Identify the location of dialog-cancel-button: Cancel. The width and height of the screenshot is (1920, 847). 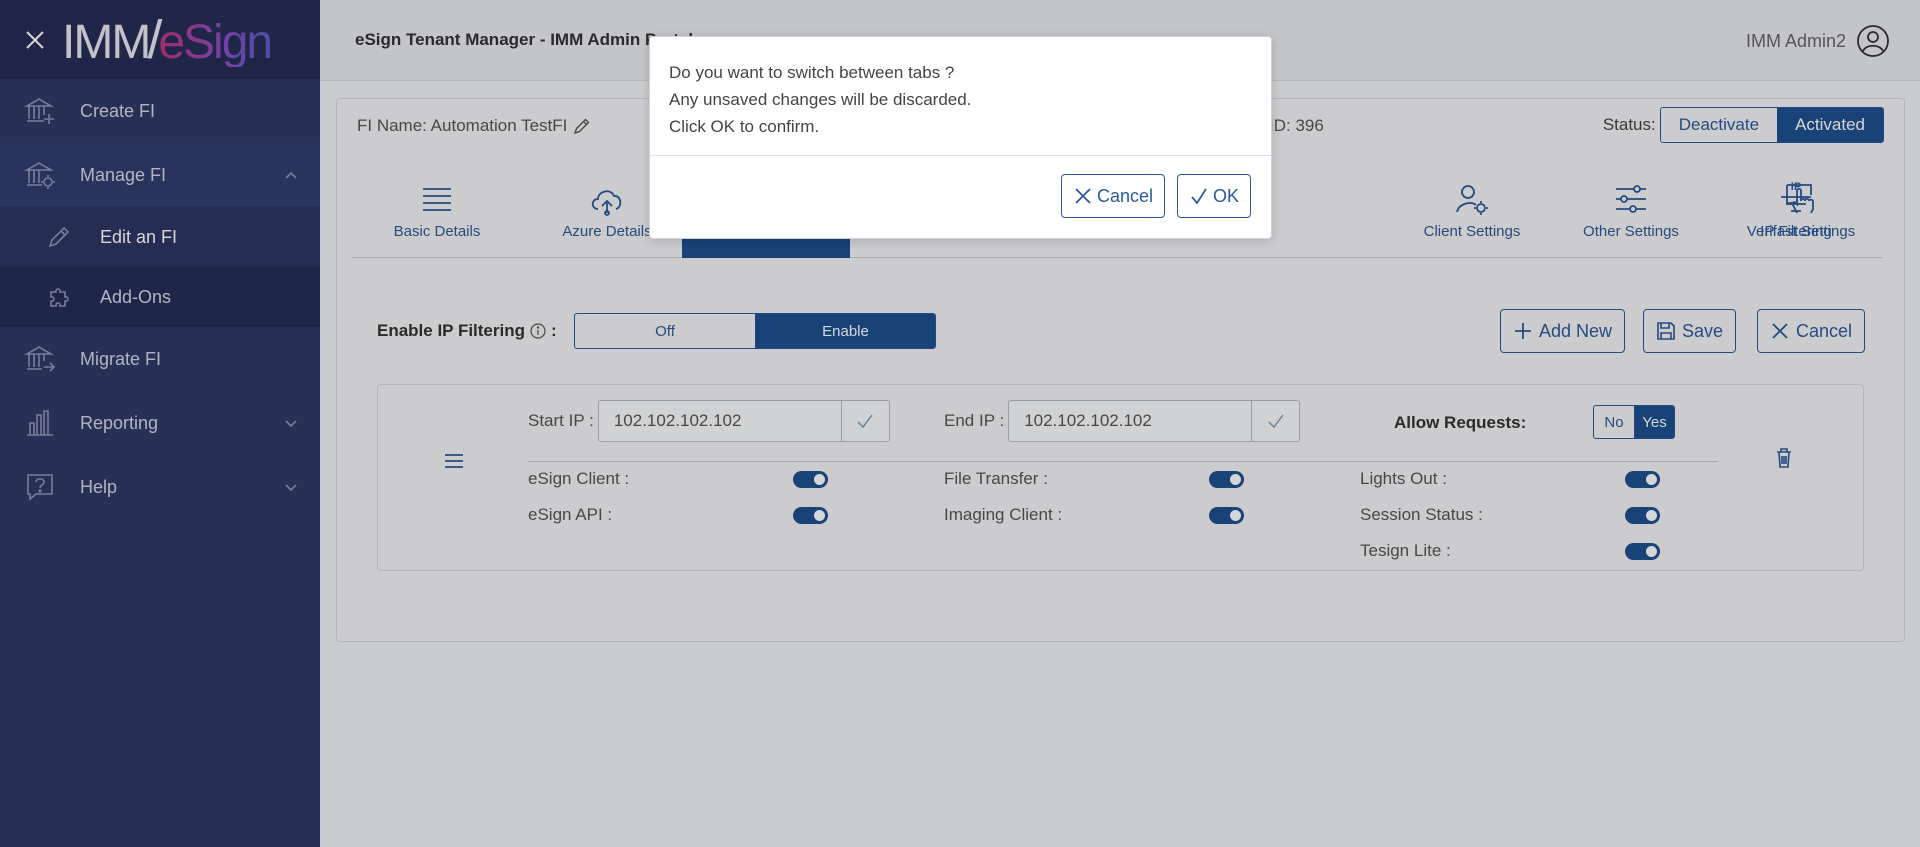
(1112, 196).